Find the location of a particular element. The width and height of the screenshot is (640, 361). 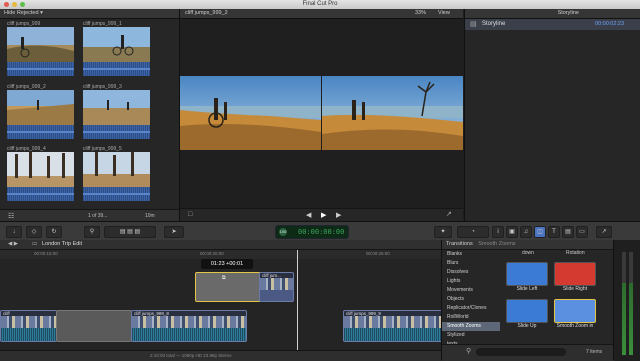

close-window-button is located at coordinates (6, 4).